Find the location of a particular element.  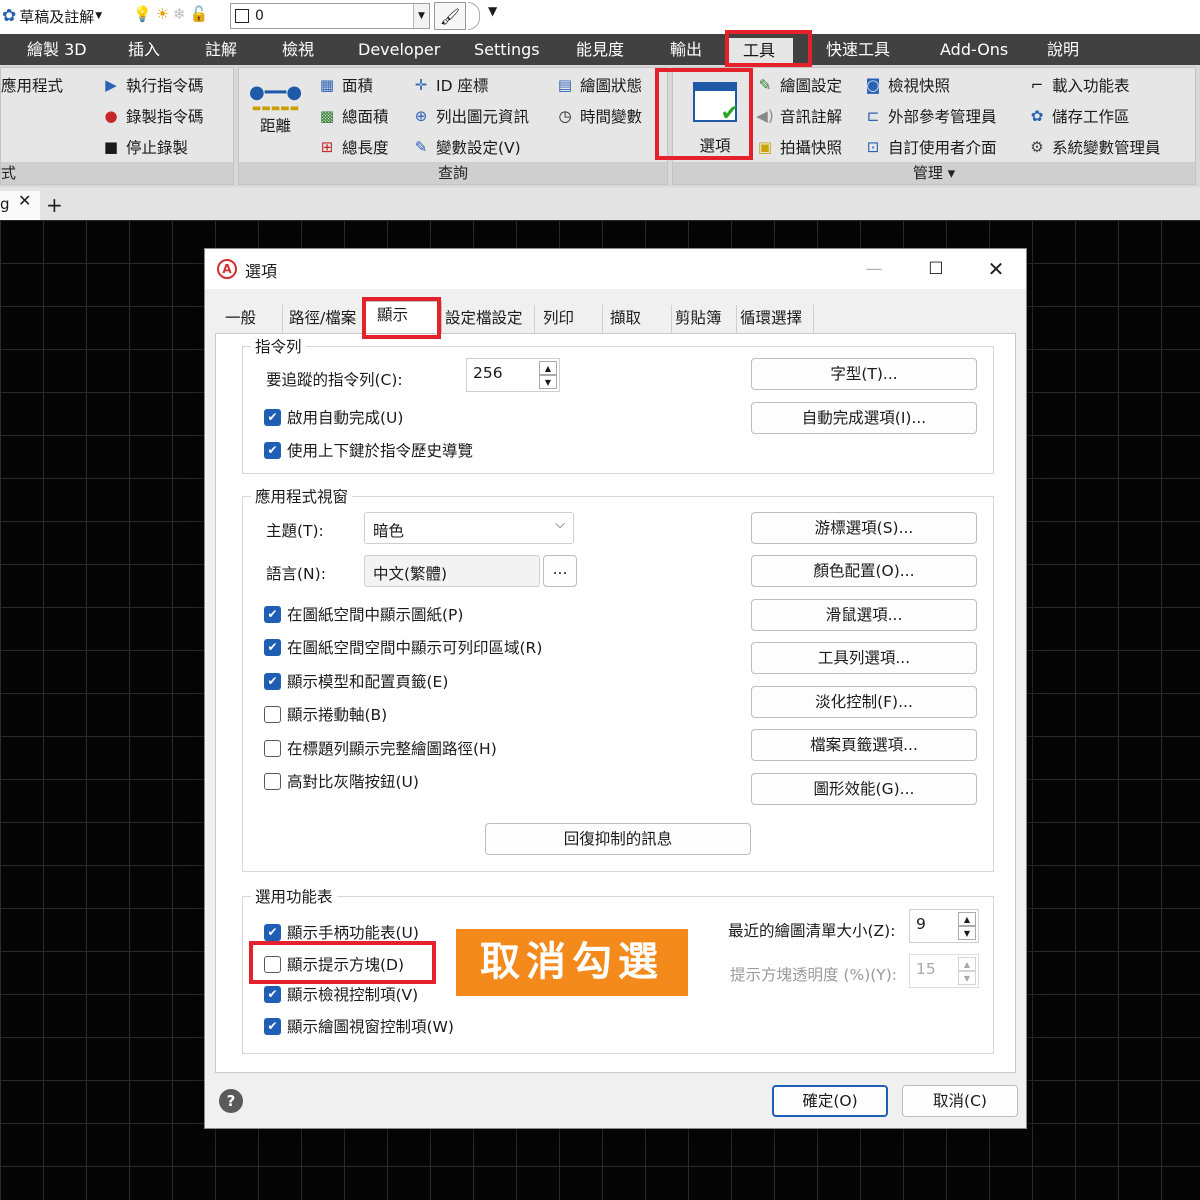

layer-dropdown: 0 ▼ is located at coordinates (330, 16).